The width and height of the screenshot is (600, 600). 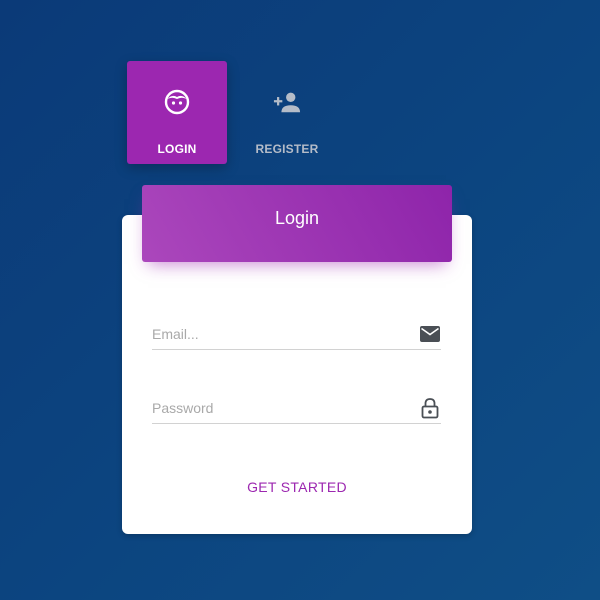 What do you see at coordinates (297, 217) in the screenshot?
I see `card-title: Login` at bounding box center [297, 217].